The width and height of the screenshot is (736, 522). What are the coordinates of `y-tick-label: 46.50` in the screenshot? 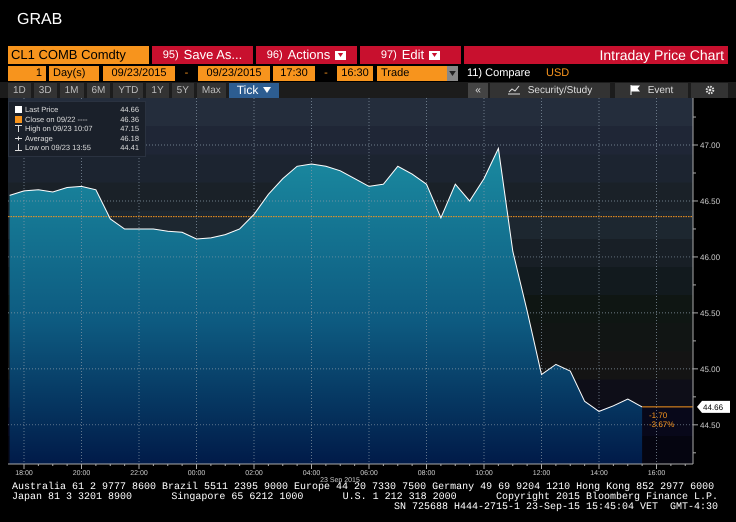 It's located at (710, 201).